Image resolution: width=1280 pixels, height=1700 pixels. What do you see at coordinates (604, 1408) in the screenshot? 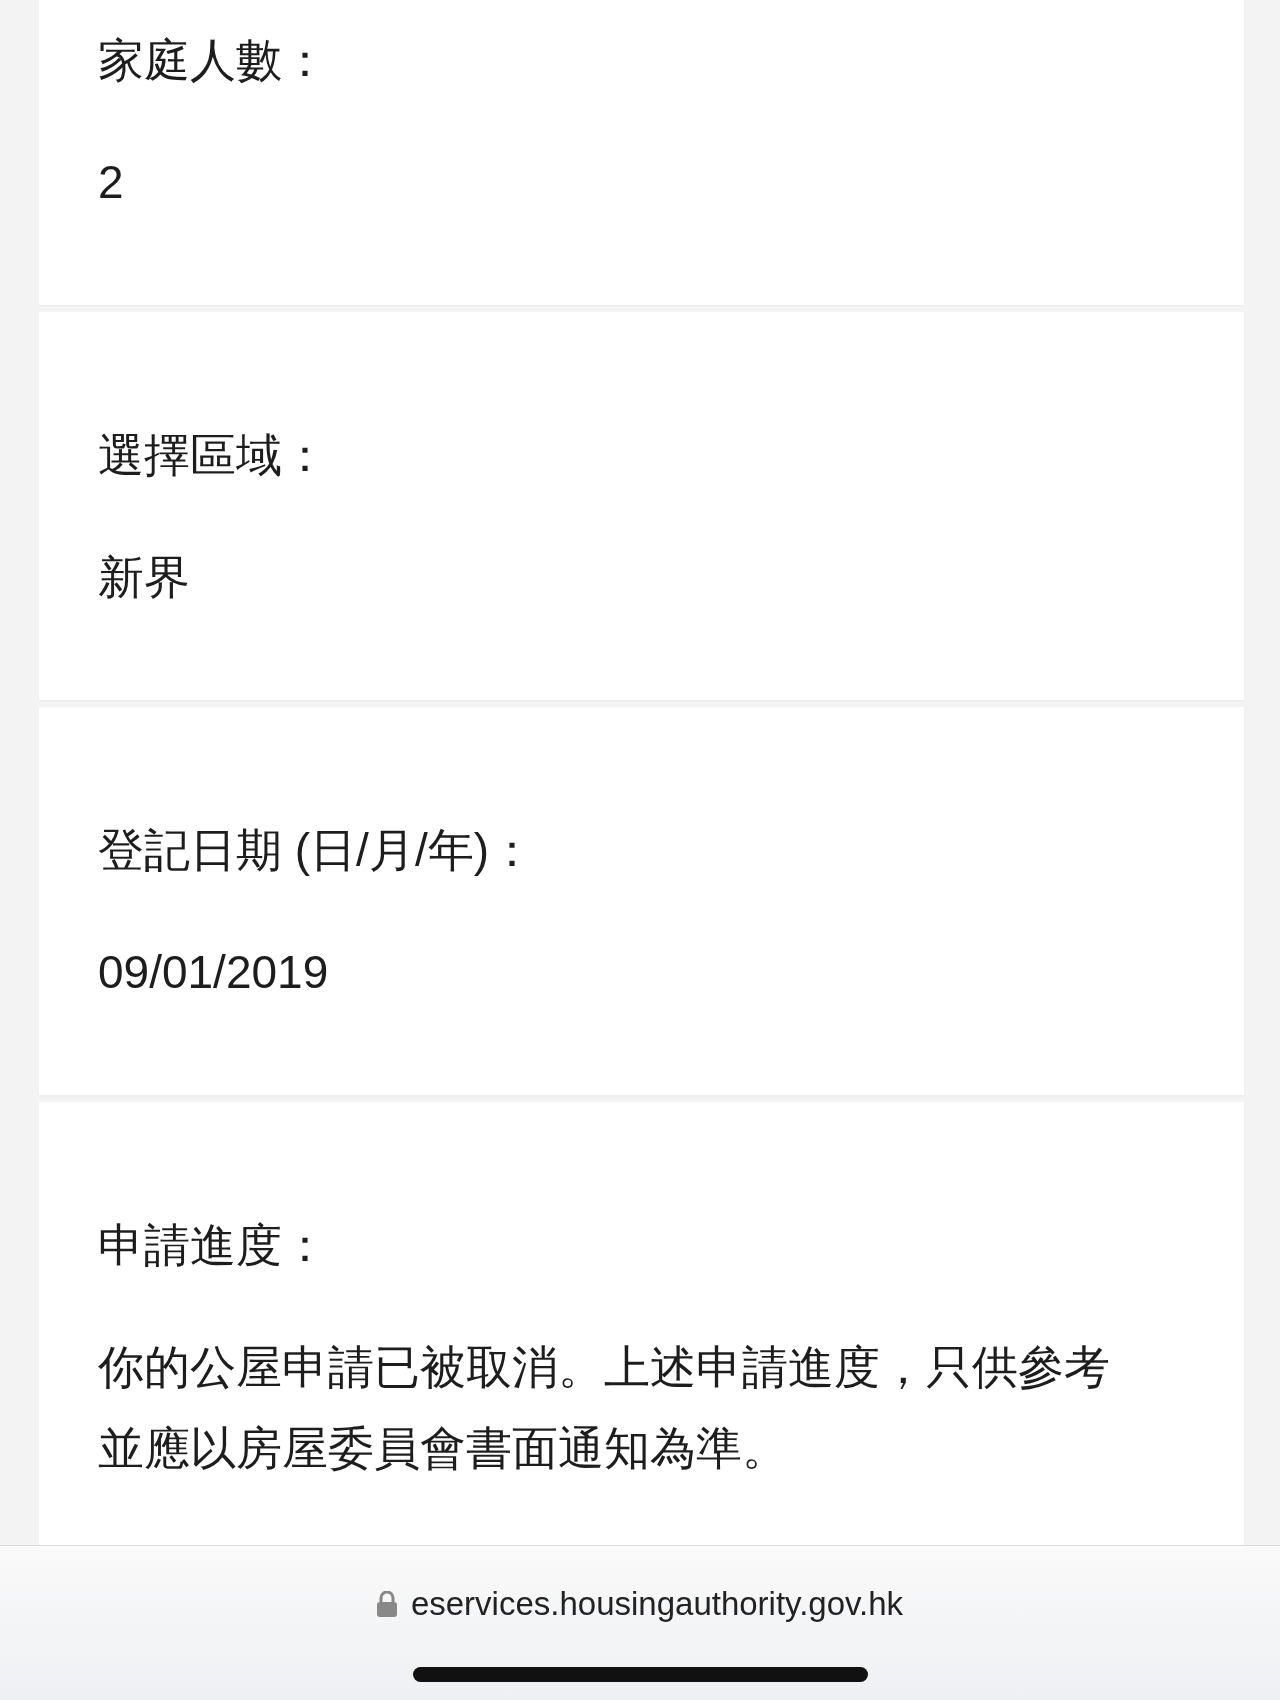
I see `field-value: 你的公屋申請已被取消。上述申請進度，只供參考並應以房屋委員會書面通知為準。` at bounding box center [604, 1408].